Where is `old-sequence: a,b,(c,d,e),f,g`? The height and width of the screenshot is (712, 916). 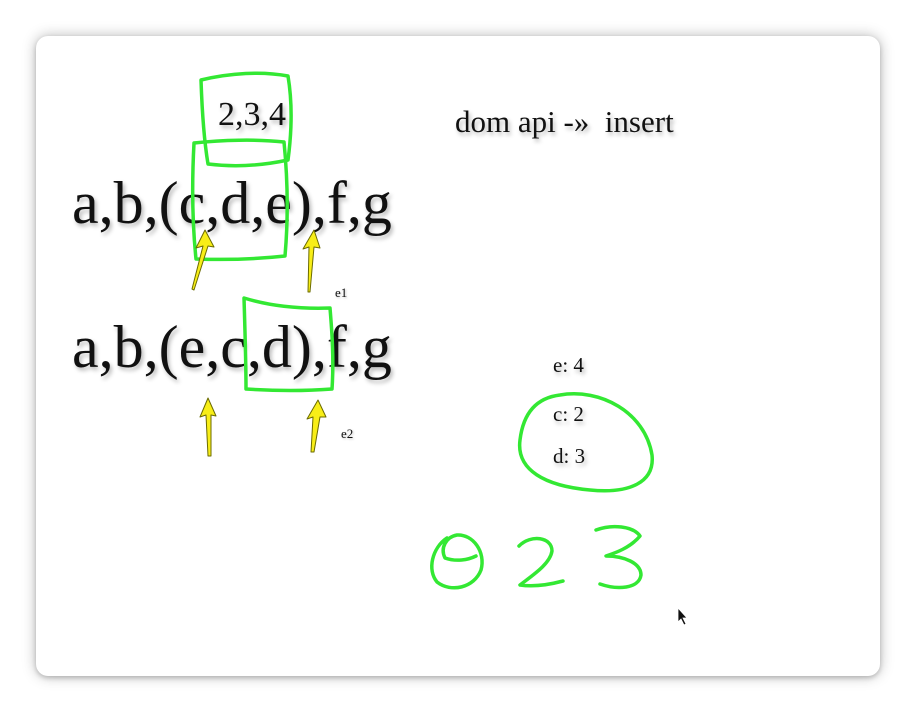 old-sequence: a,b,(c,d,e),f,g is located at coordinates (232, 203).